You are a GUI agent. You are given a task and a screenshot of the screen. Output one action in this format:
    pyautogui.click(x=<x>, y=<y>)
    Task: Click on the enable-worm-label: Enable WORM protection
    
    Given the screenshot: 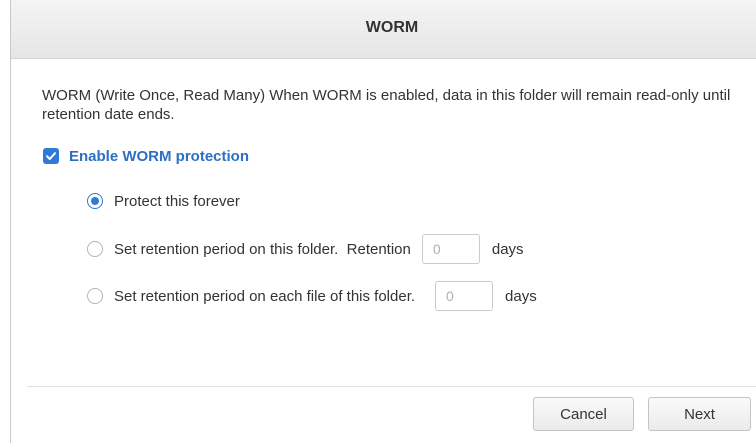 What is the action you would take?
    pyautogui.click(x=159, y=156)
    